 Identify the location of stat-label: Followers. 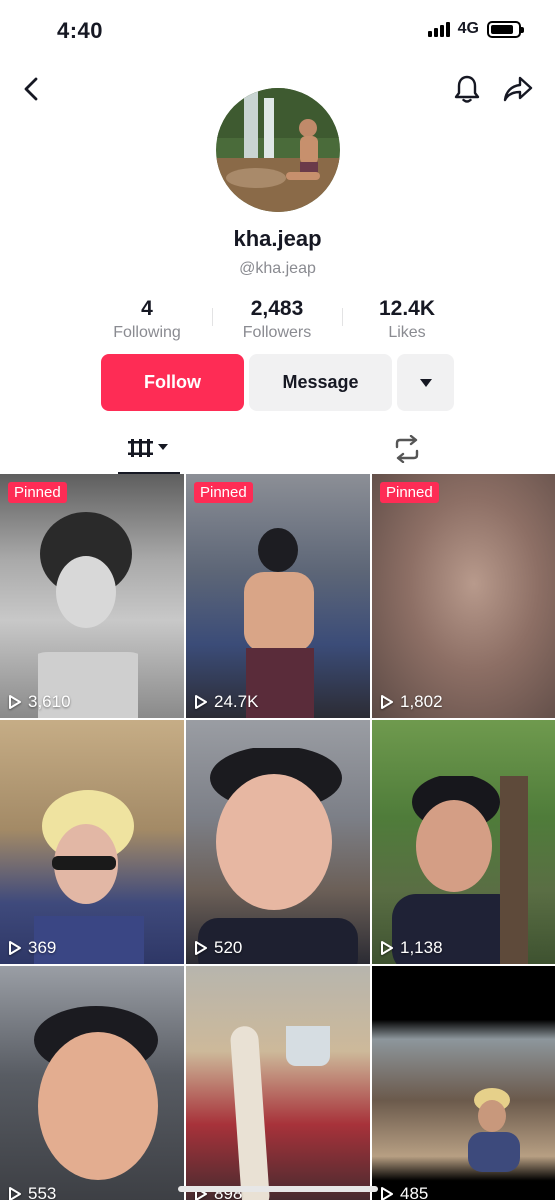
(277, 332).